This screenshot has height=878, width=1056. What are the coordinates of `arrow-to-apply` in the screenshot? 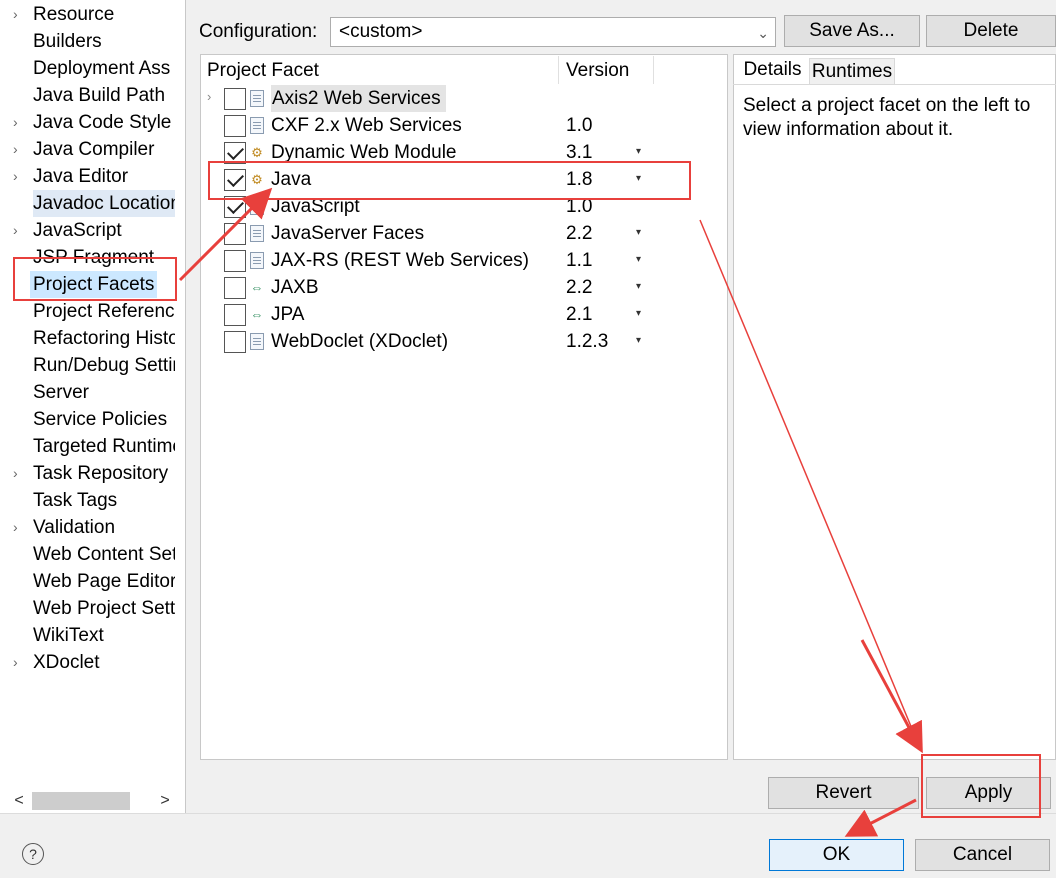 It's located at (891, 696).